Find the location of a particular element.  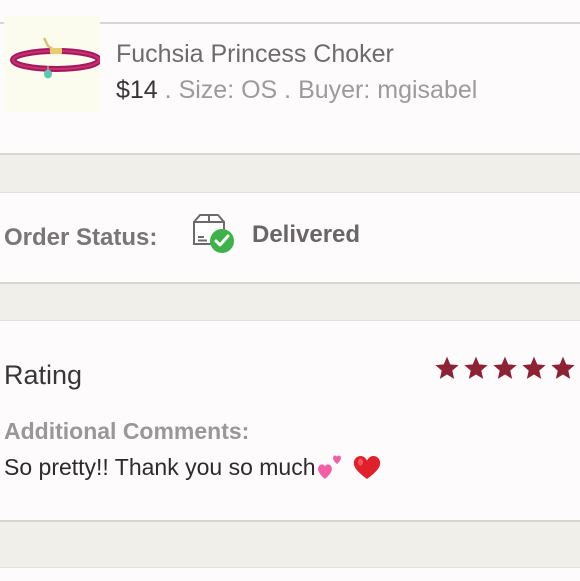

item-size: Size: OS is located at coordinates (228, 90).